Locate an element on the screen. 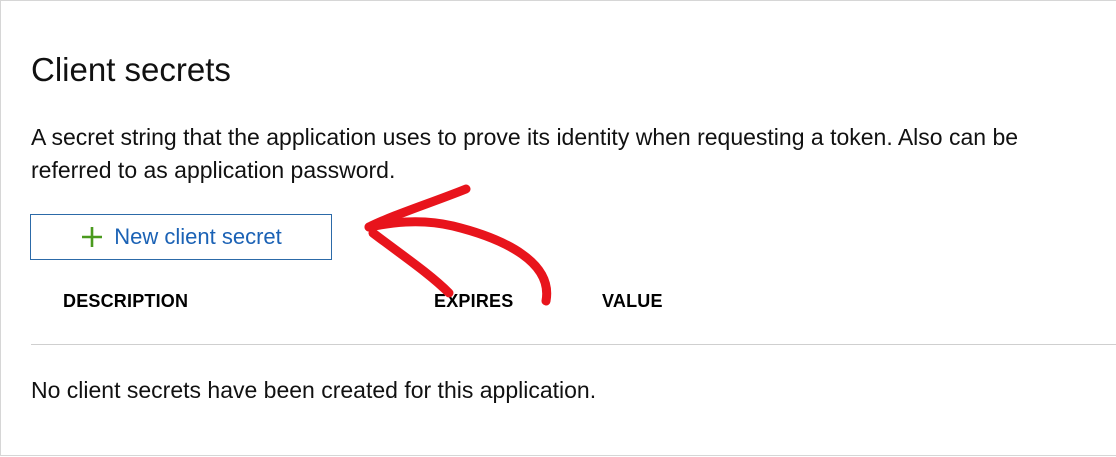 Image resolution: width=1116 pixels, height=457 pixels. plus-icon is located at coordinates (92, 237).